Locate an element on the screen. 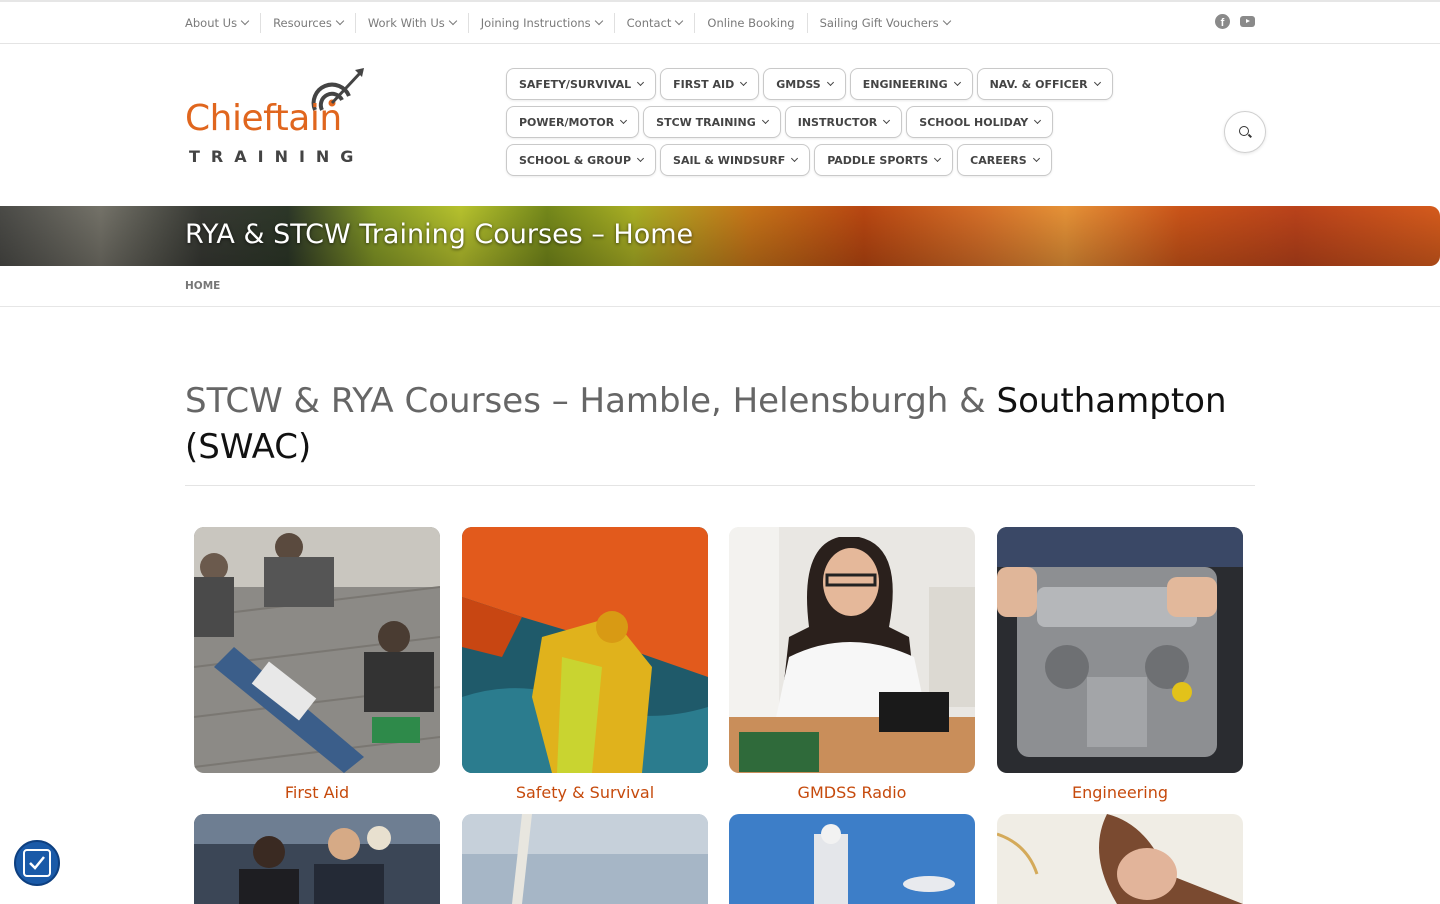 The image size is (1440, 904). utility-nav-label: Sailing Gift Vouchers is located at coordinates (879, 22).